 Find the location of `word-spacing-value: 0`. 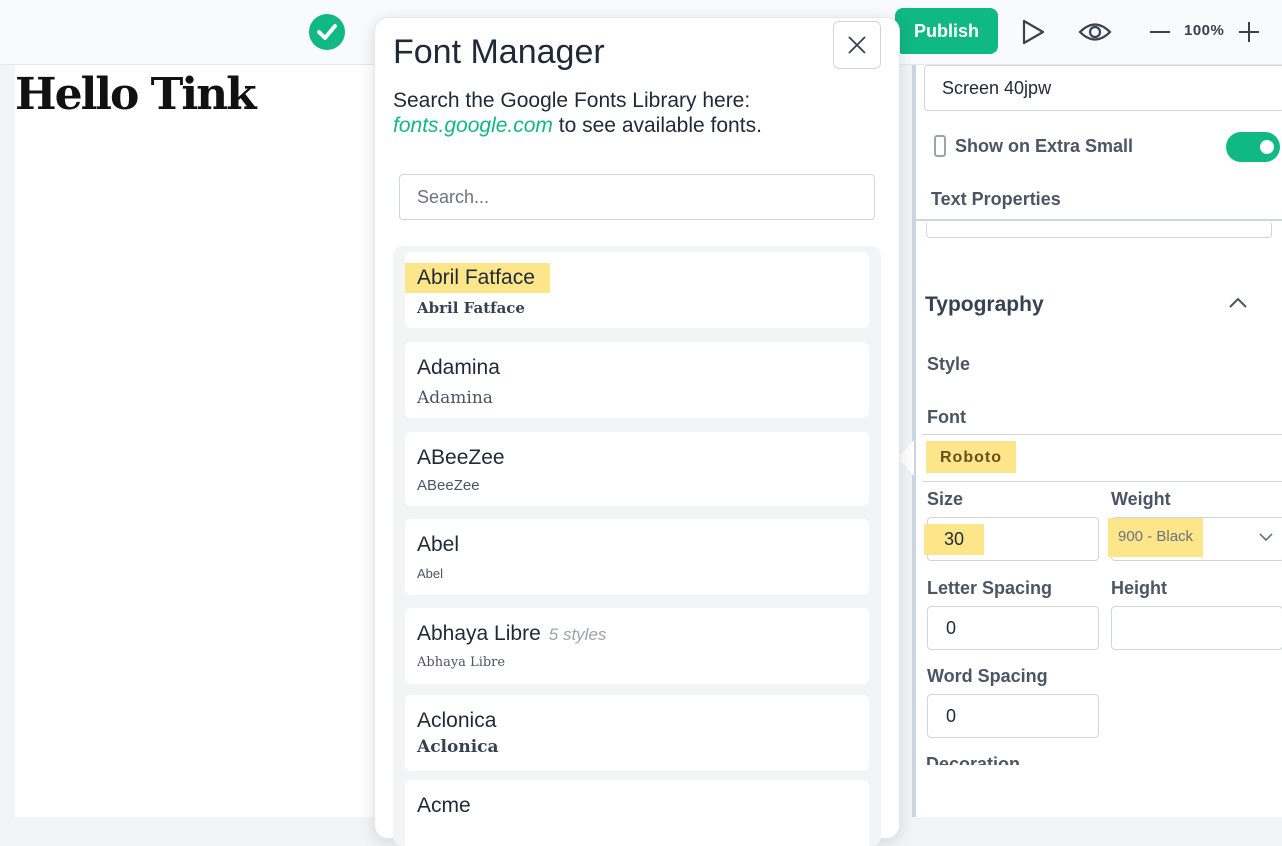

word-spacing-value: 0 is located at coordinates (951, 716).